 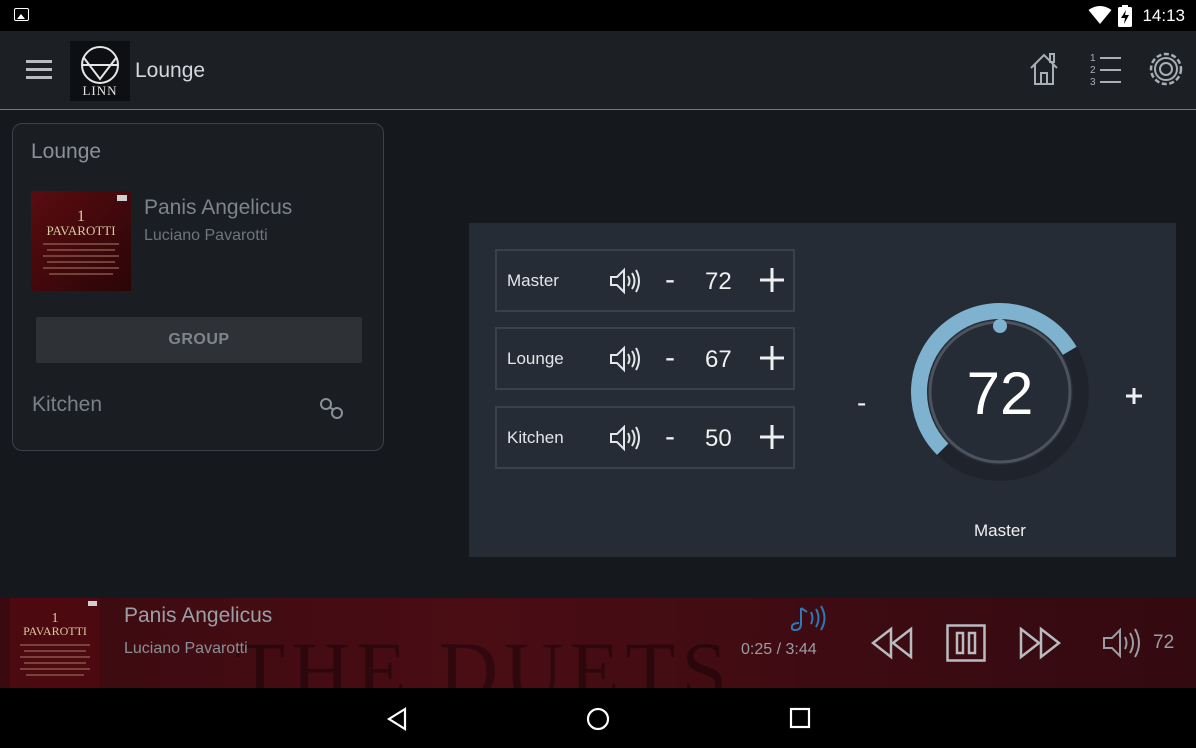 What do you see at coordinates (645, 280) in the screenshot?
I see `volume-row-master: Master - 72` at bounding box center [645, 280].